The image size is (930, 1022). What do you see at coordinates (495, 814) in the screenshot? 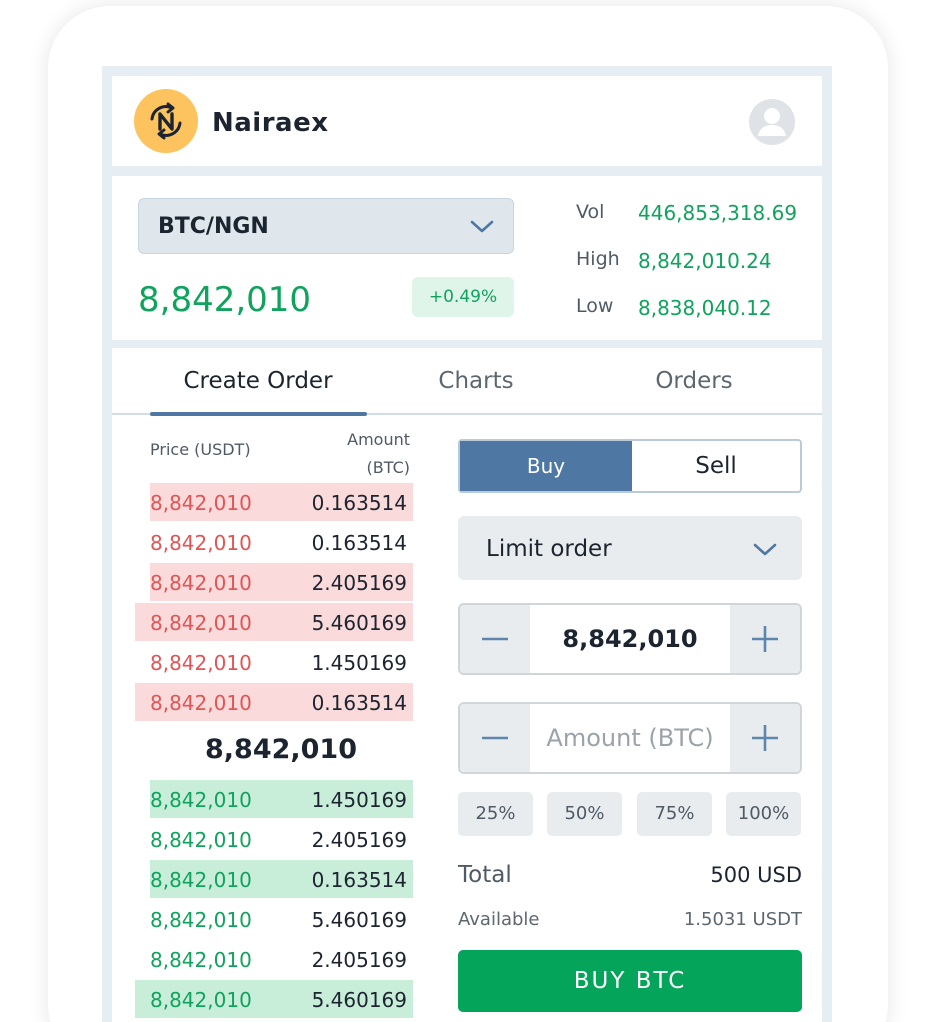
I see `percent-25-button: 25%` at bounding box center [495, 814].